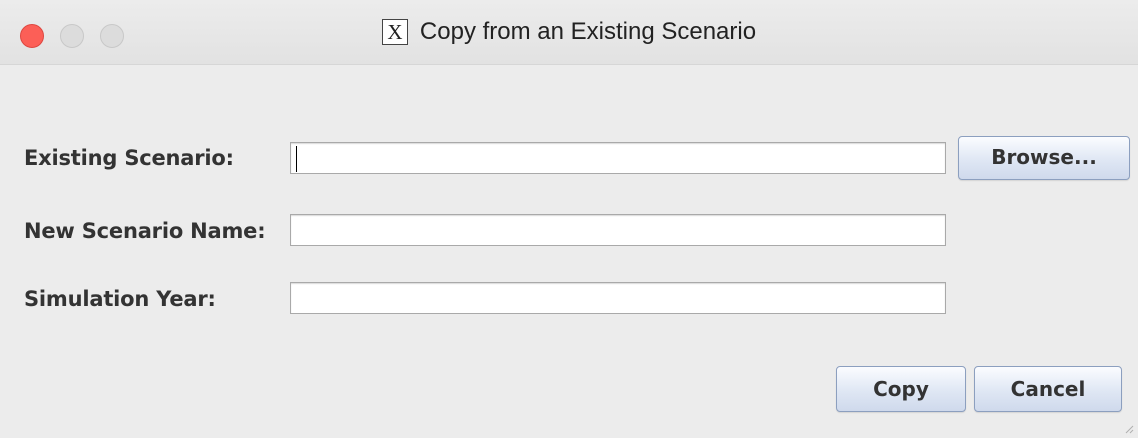  Describe the element at coordinates (588, 31) in the screenshot. I see `window-title: Copy from an Existing Scenario` at that location.